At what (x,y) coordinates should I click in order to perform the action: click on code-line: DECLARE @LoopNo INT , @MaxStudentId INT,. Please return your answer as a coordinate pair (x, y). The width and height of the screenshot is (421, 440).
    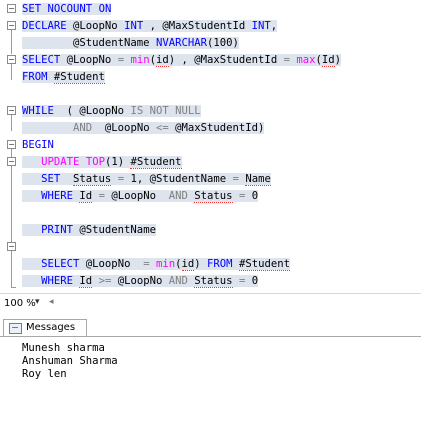
    Looking at the image, I should click on (150, 26).